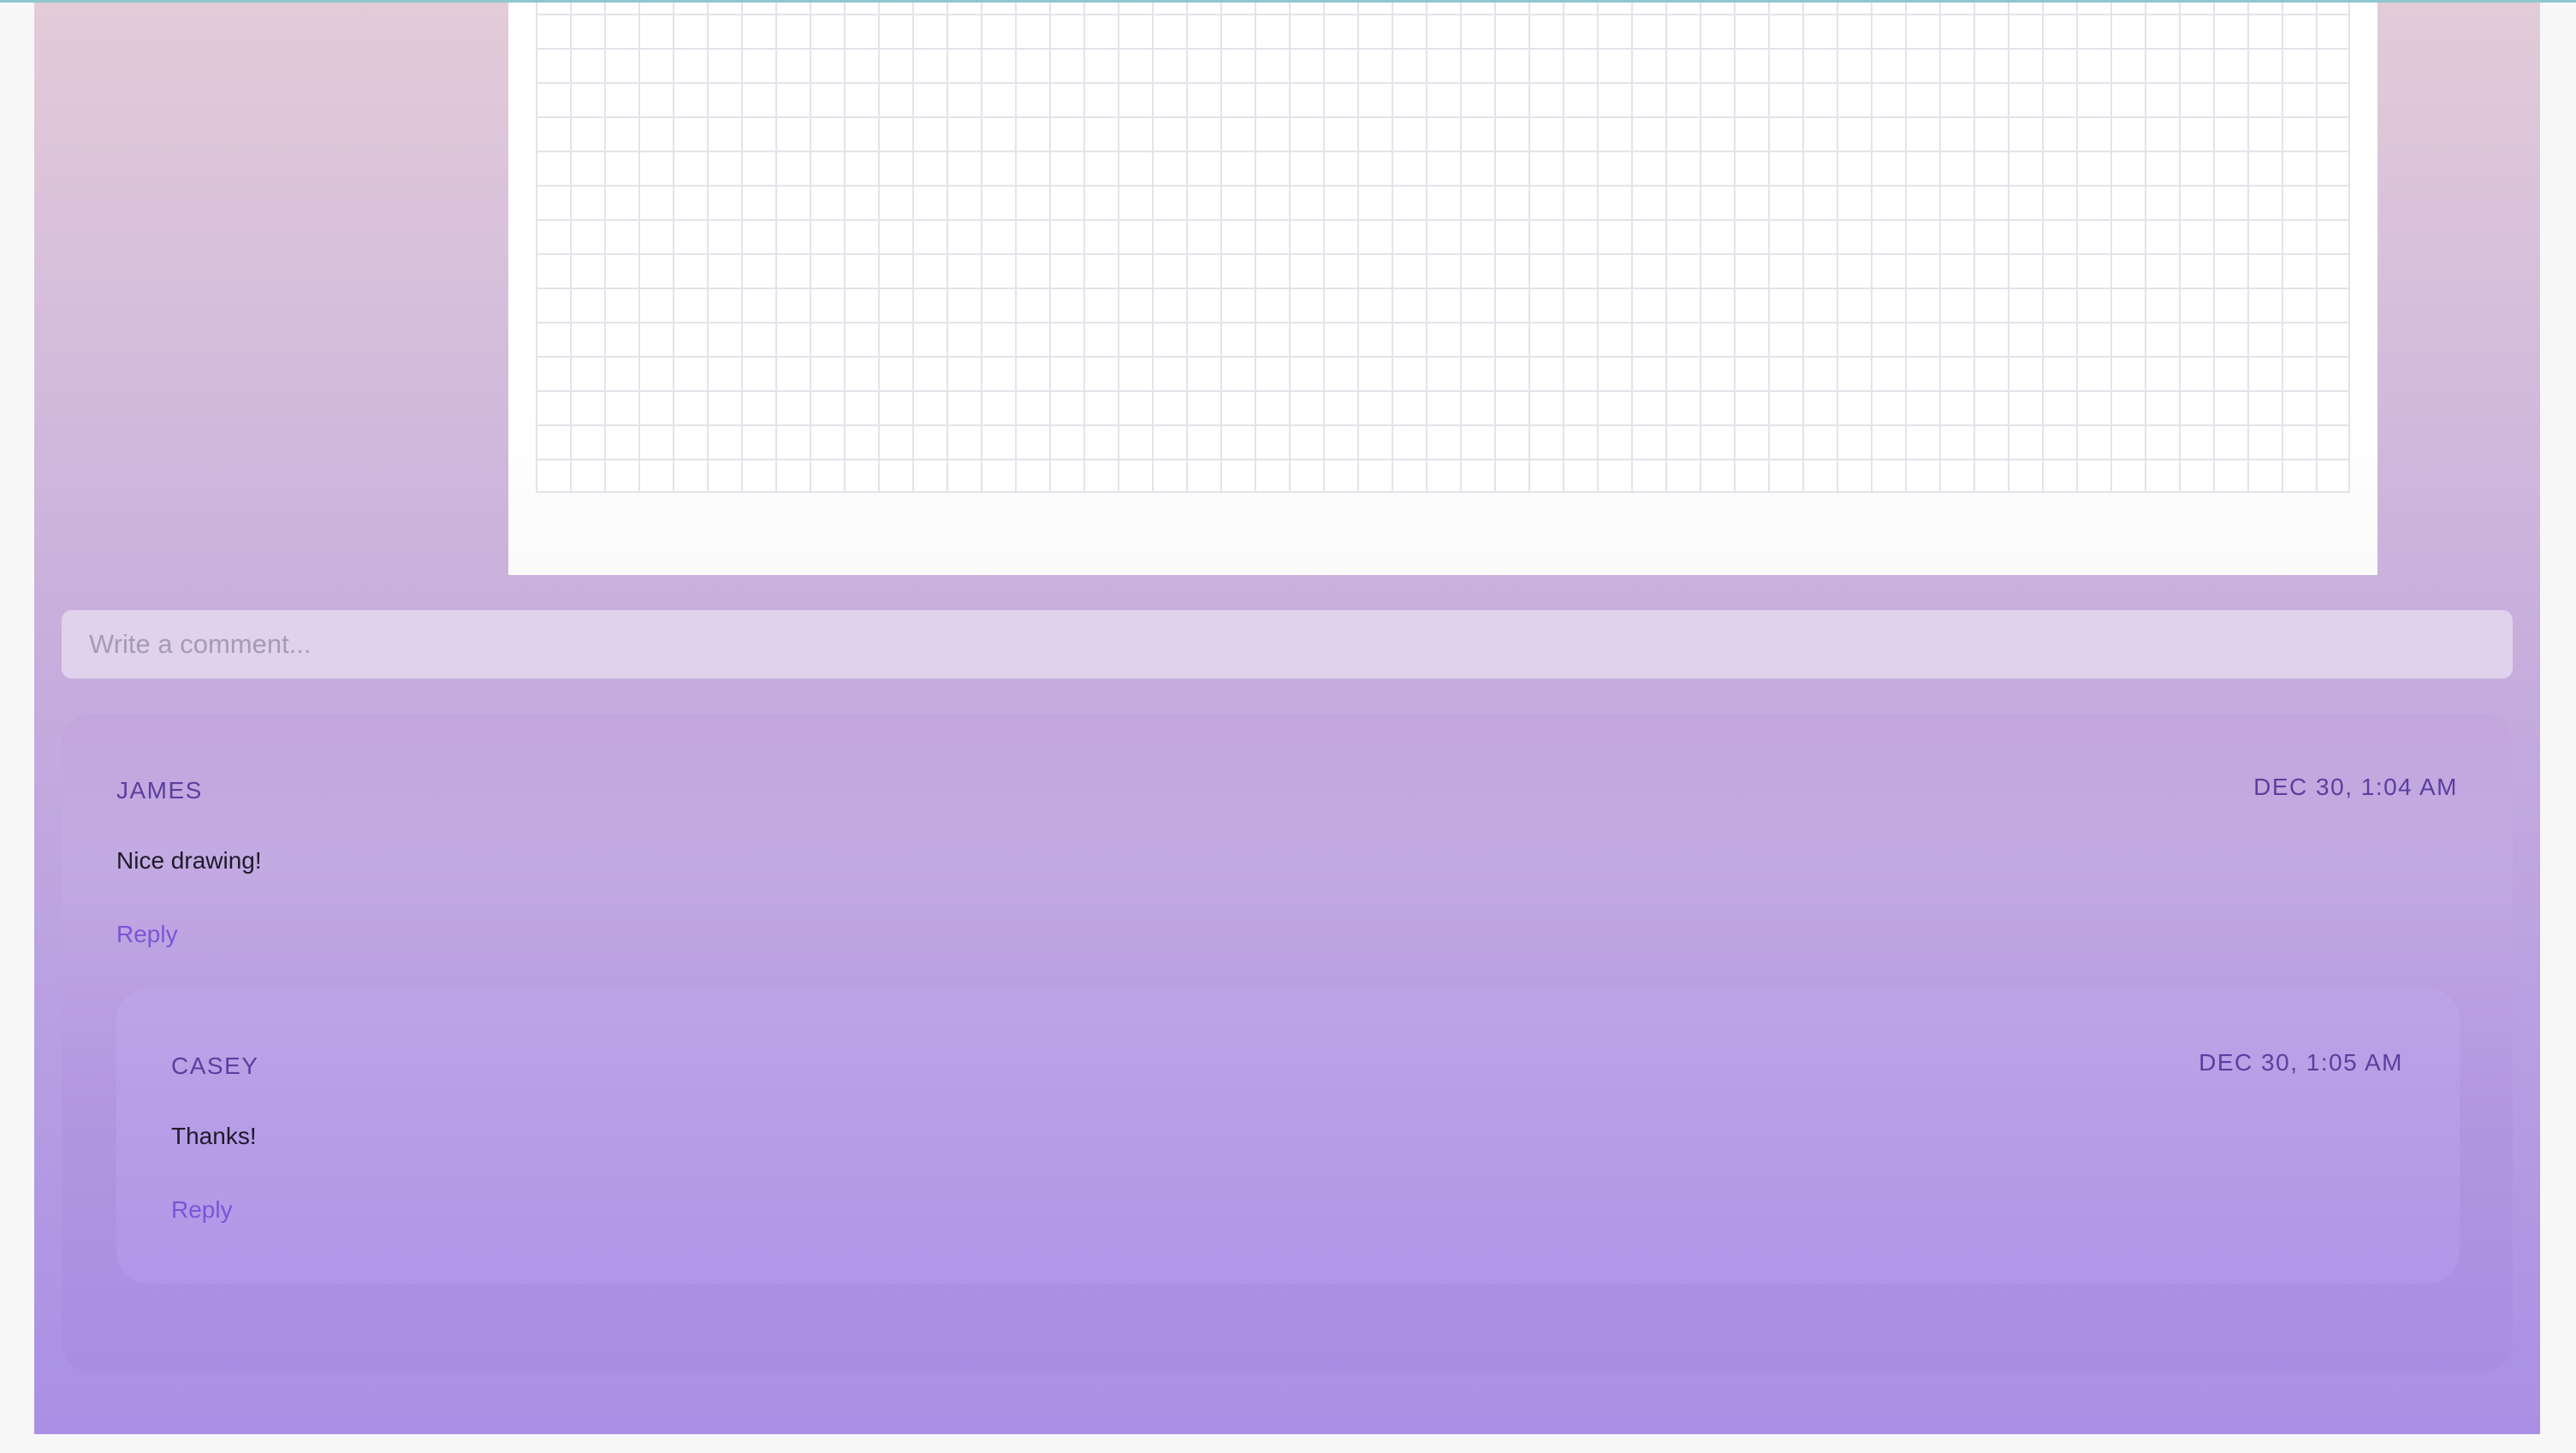 Image resolution: width=2576 pixels, height=1453 pixels. I want to click on reply-comment-body: Thanks!, so click(214, 1136).